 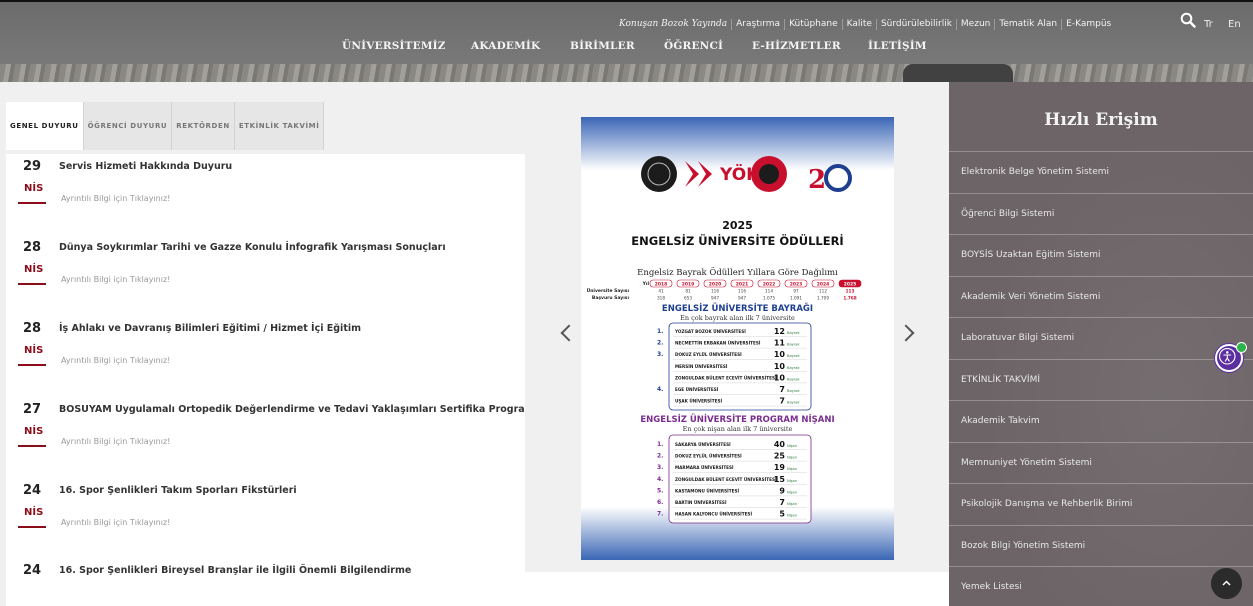 What do you see at coordinates (1208, 24) in the screenshot?
I see `language-tr-link: Tr` at bounding box center [1208, 24].